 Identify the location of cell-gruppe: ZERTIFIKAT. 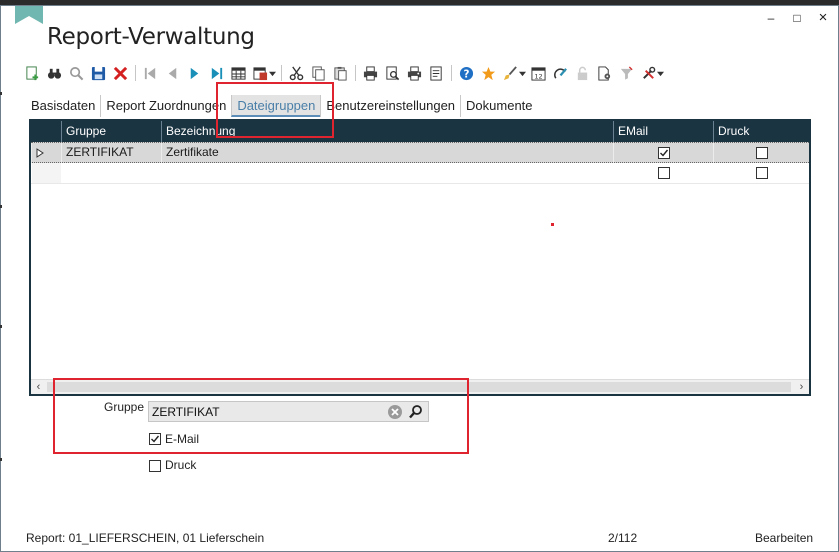
(111, 153).